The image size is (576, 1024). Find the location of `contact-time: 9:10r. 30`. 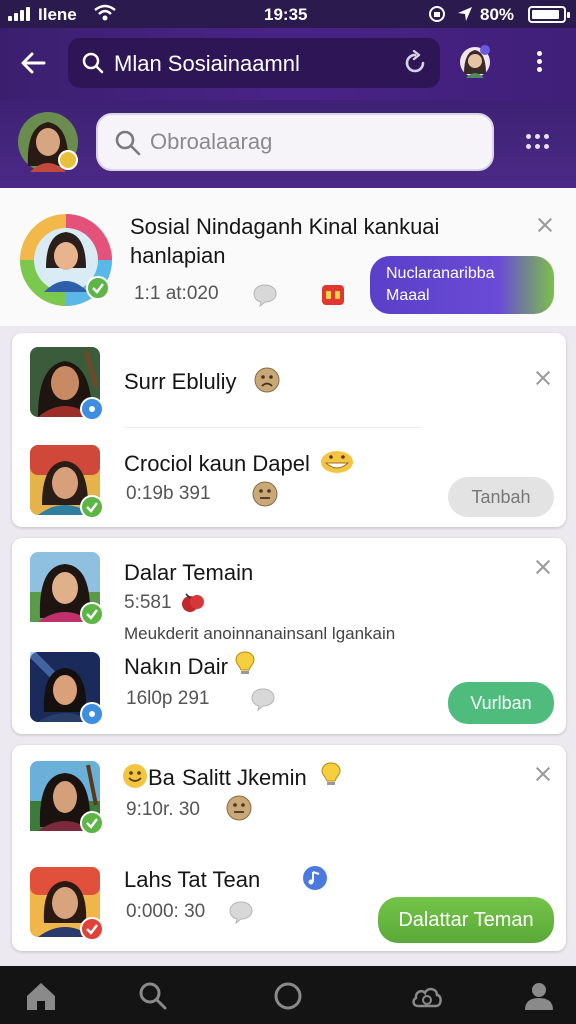

contact-time: 9:10r. 30 is located at coordinates (163, 809).